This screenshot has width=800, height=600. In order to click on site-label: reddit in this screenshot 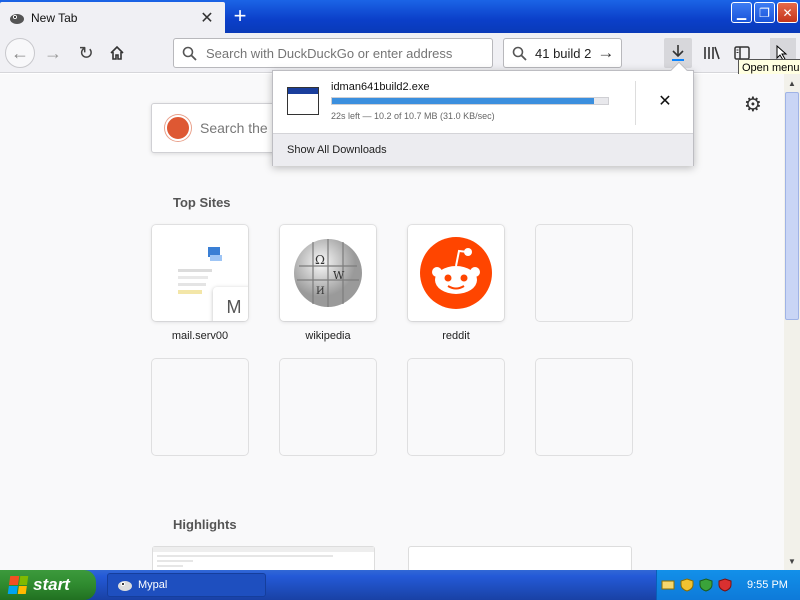, I will do `click(456, 336)`.